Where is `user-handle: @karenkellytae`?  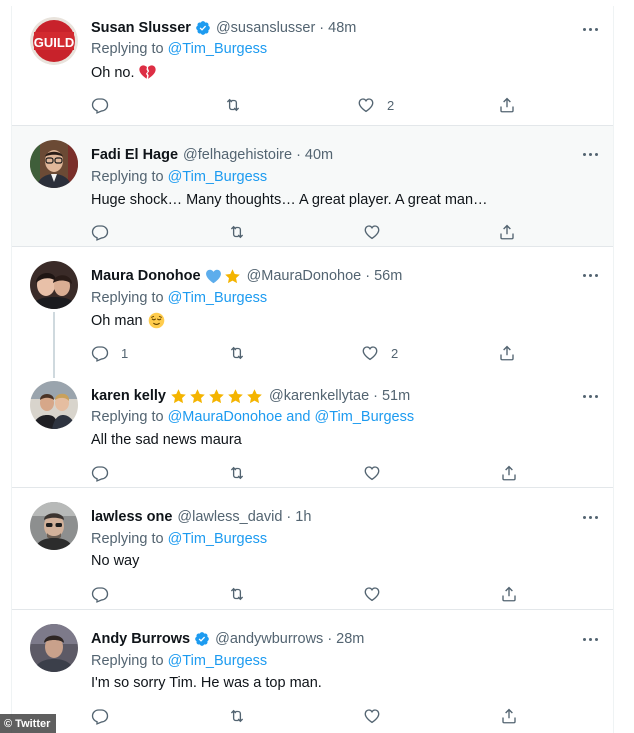
user-handle: @karenkellytae is located at coordinates (319, 396).